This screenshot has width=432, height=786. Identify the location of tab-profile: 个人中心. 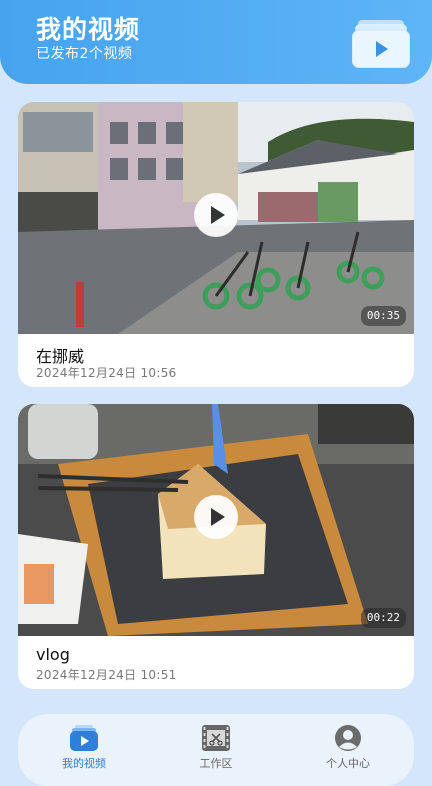
(348, 744).